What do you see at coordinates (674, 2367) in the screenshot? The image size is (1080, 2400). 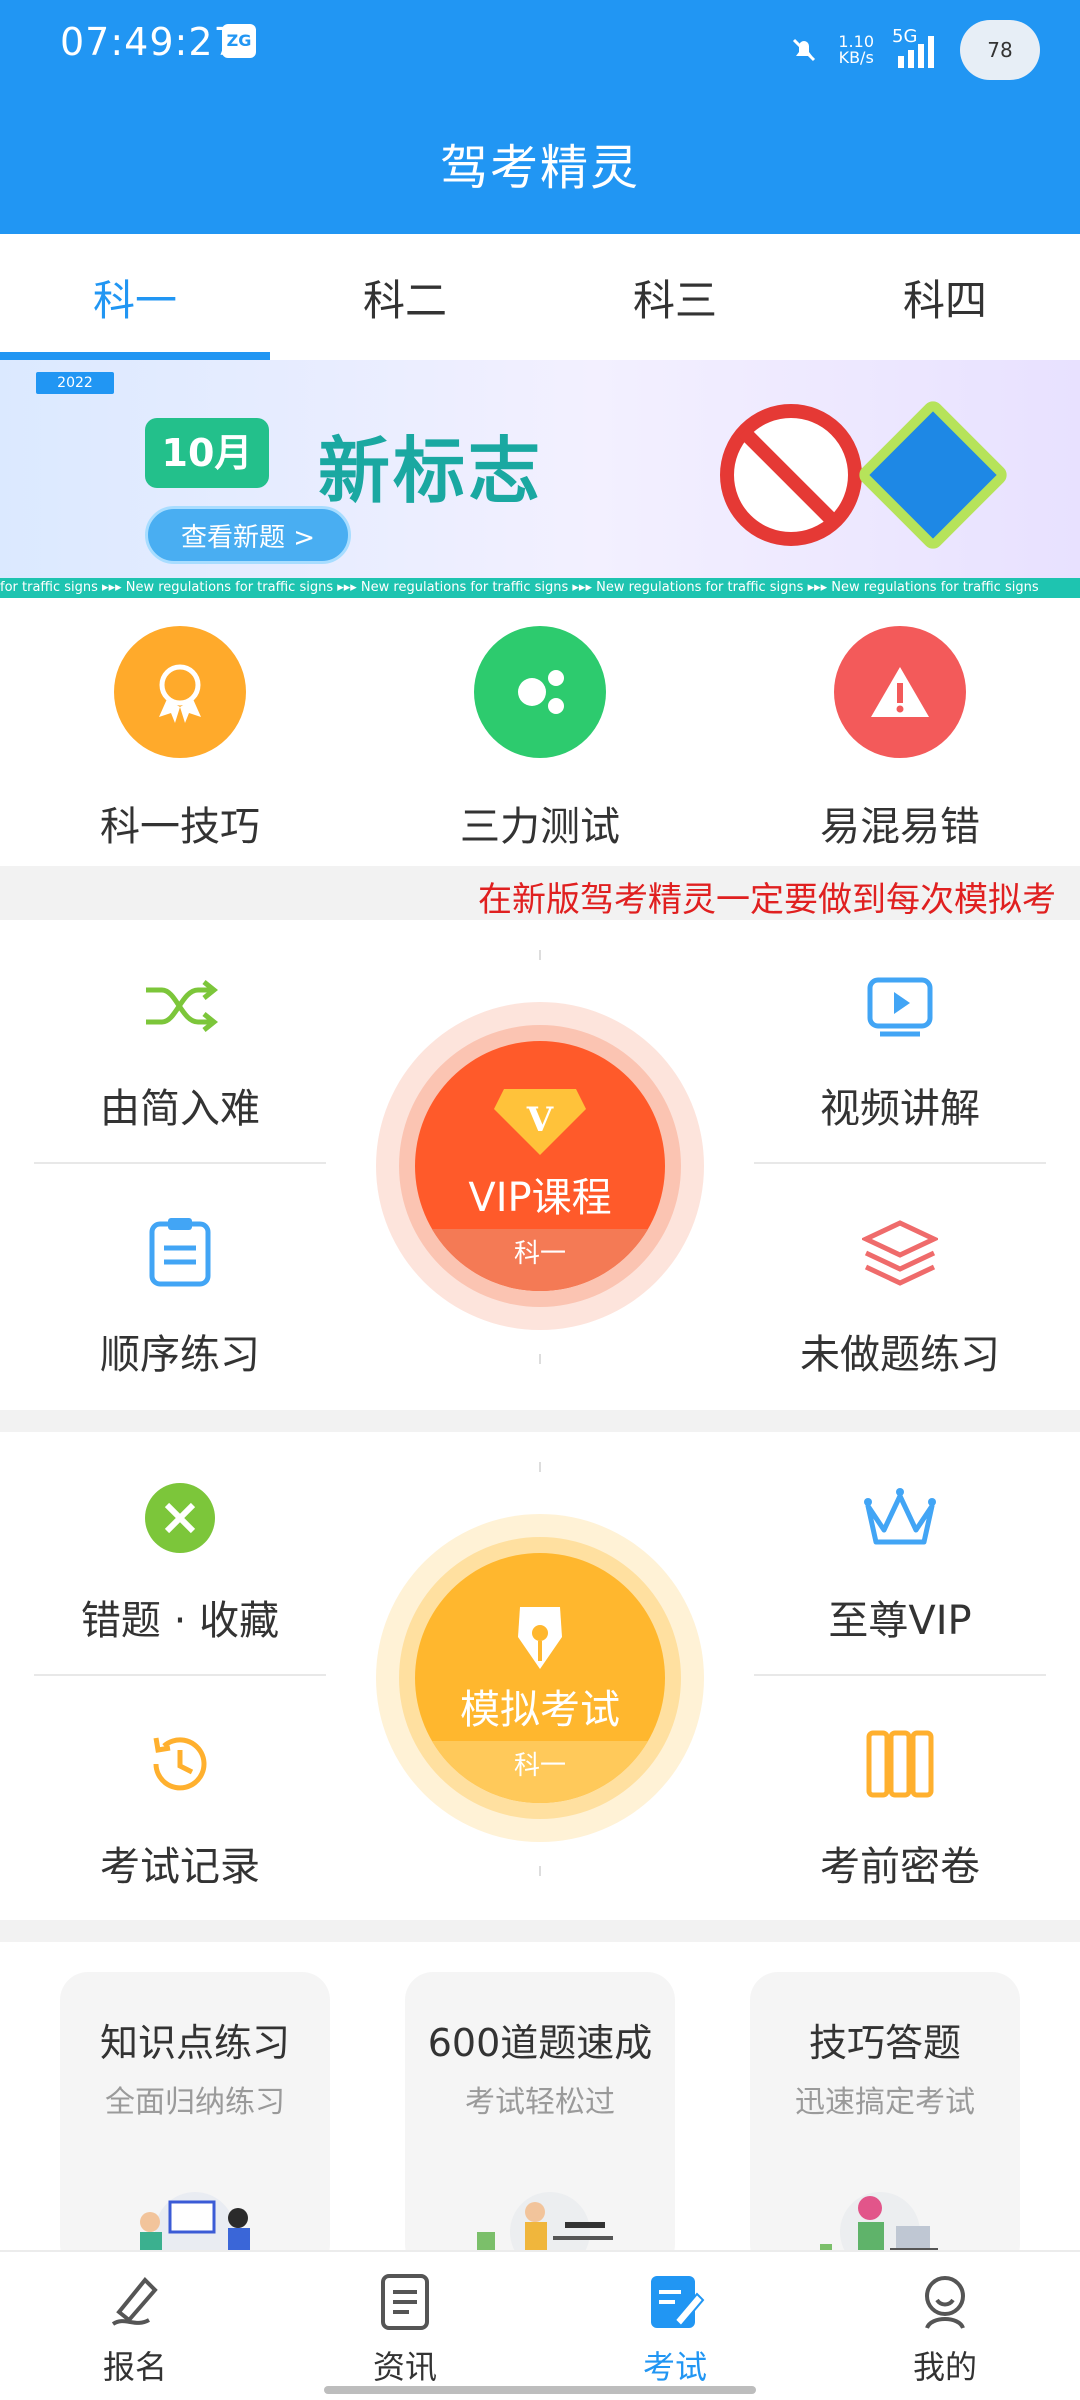 I see `nav-exam-label: 考试` at bounding box center [674, 2367].